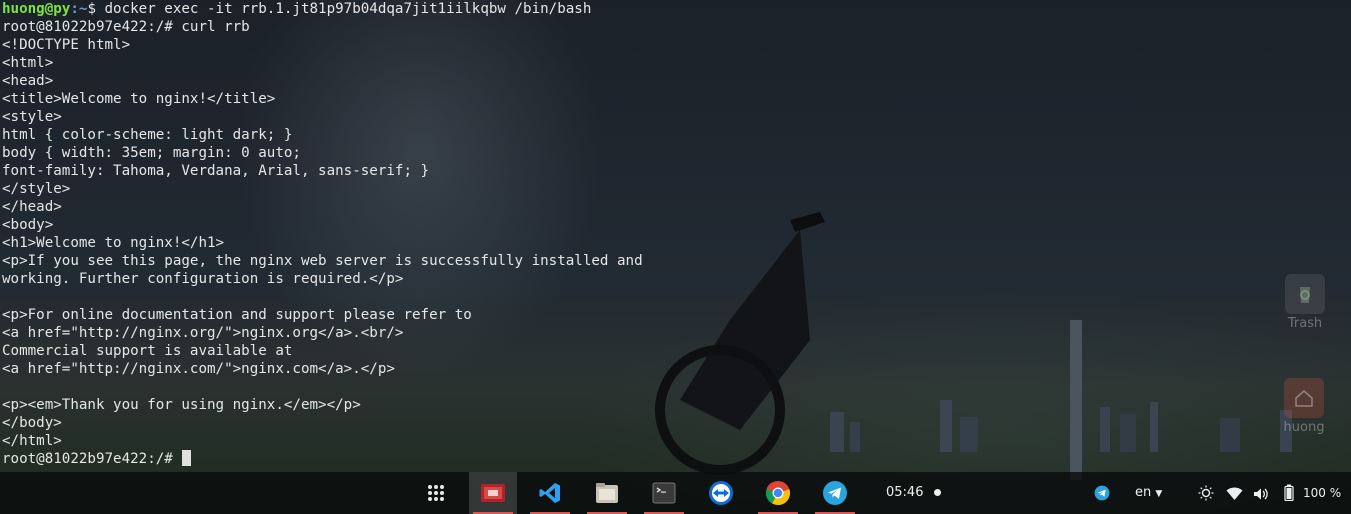 Image resolution: width=1351 pixels, height=514 pixels. I want to click on language-label: en, so click(1143, 492).